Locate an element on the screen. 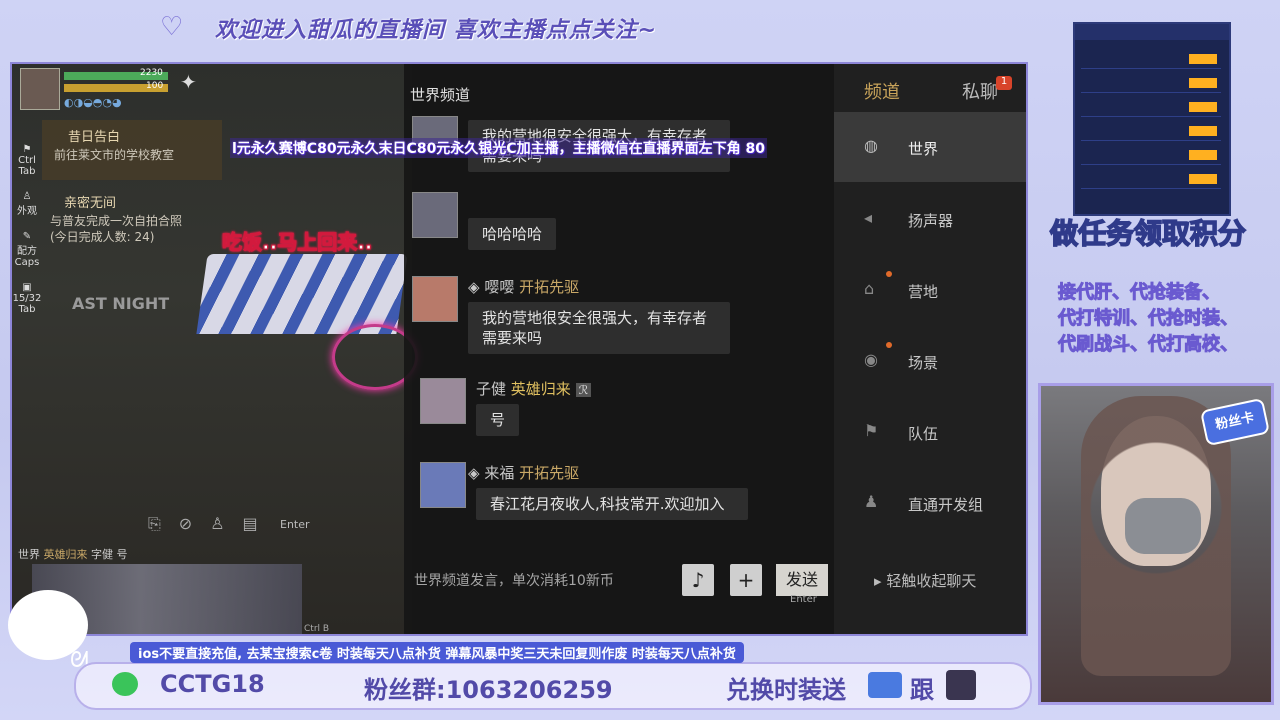 This screenshot has height=720, width=1280. chat-input: 世界频道发言，单次消耗10新币 is located at coordinates (514, 580).